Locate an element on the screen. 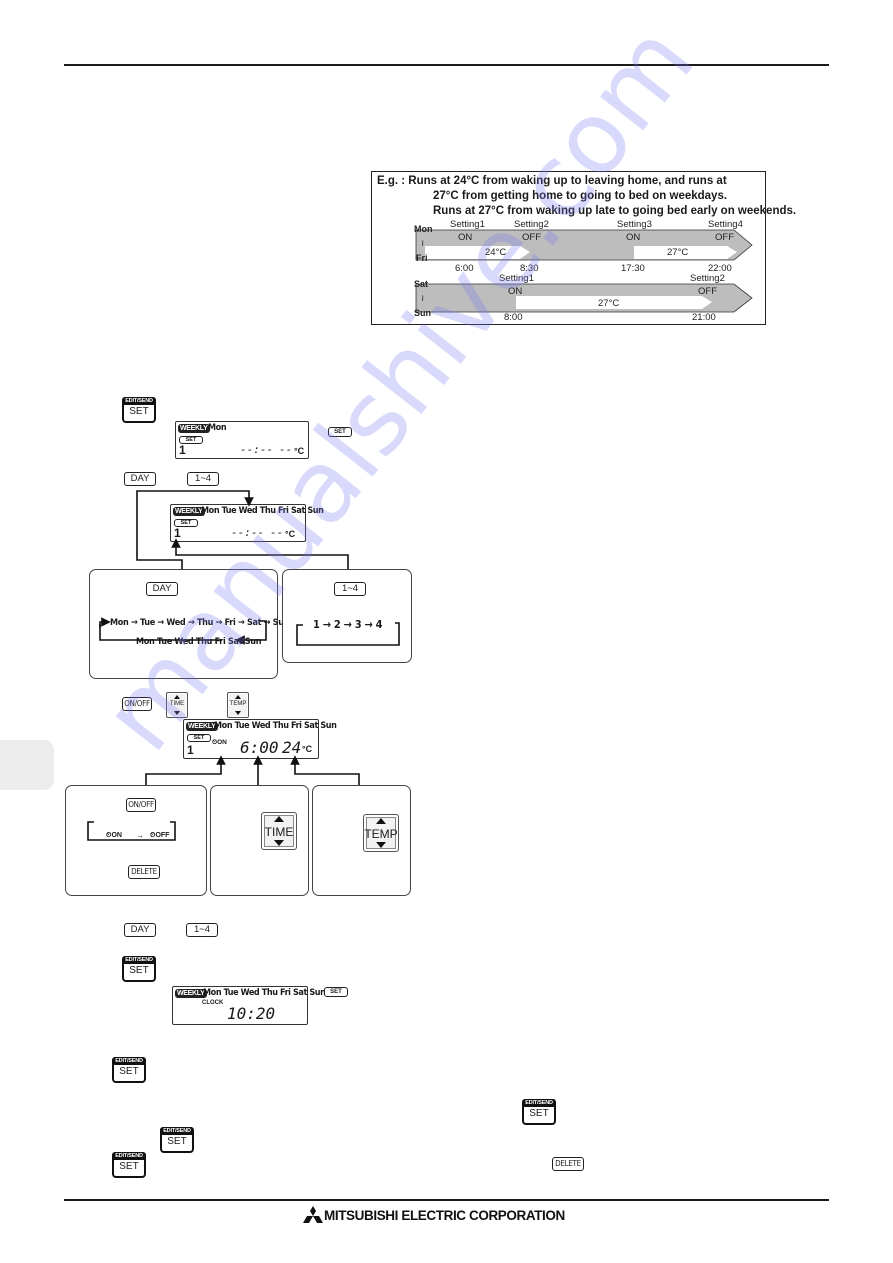  time-panel: TIME is located at coordinates (259, 840).